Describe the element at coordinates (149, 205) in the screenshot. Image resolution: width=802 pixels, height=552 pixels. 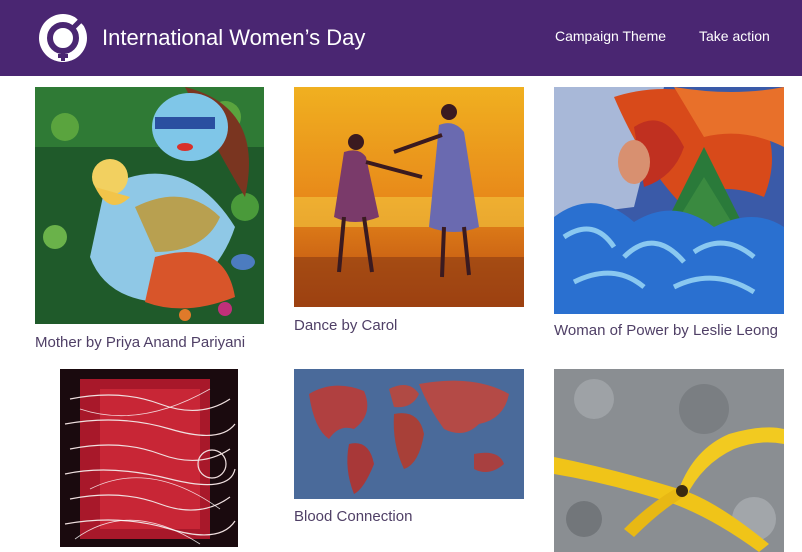
I see `gallery-image-mother` at that location.